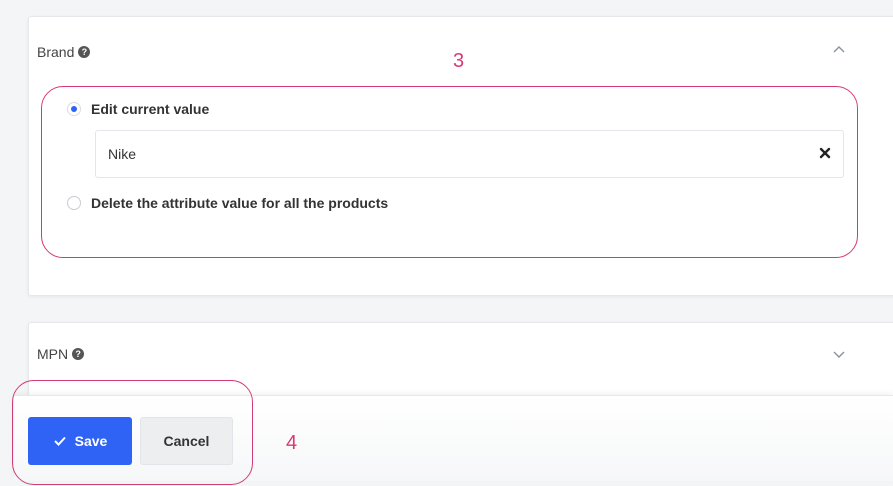  What do you see at coordinates (53, 354) in the screenshot?
I see `mpn-title-label: MPN` at bounding box center [53, 354].